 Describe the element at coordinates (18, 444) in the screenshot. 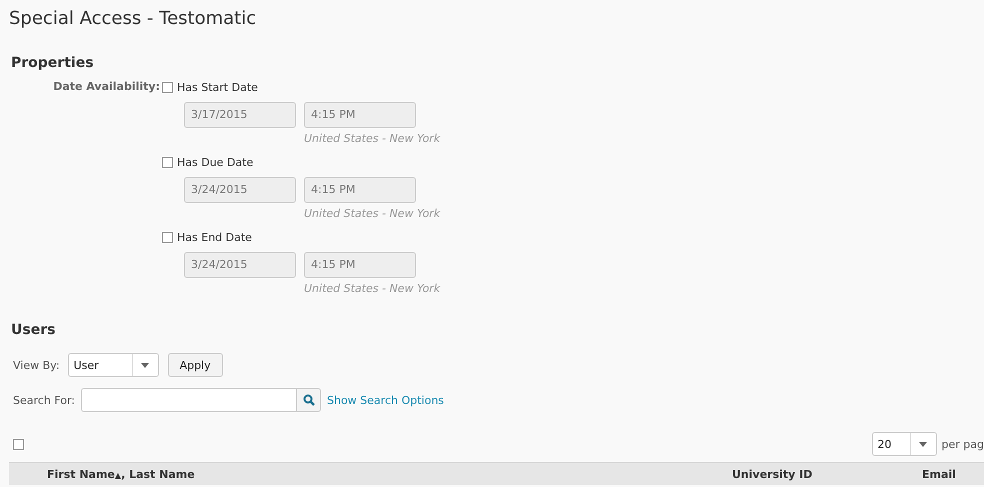

I see `select-all-checkbox` at that location.